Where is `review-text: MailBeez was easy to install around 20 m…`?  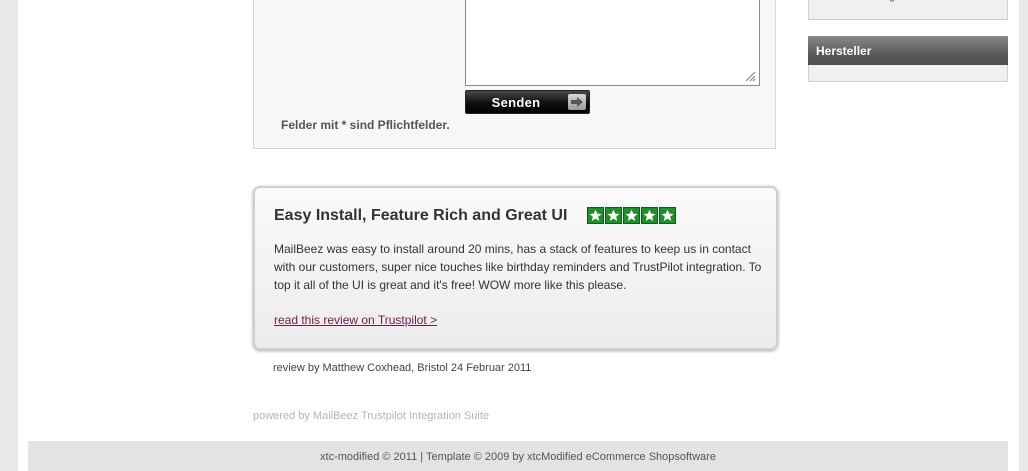
review-text: MailBeez was easy to install around 20 m… is located at coordinates (518, 267).